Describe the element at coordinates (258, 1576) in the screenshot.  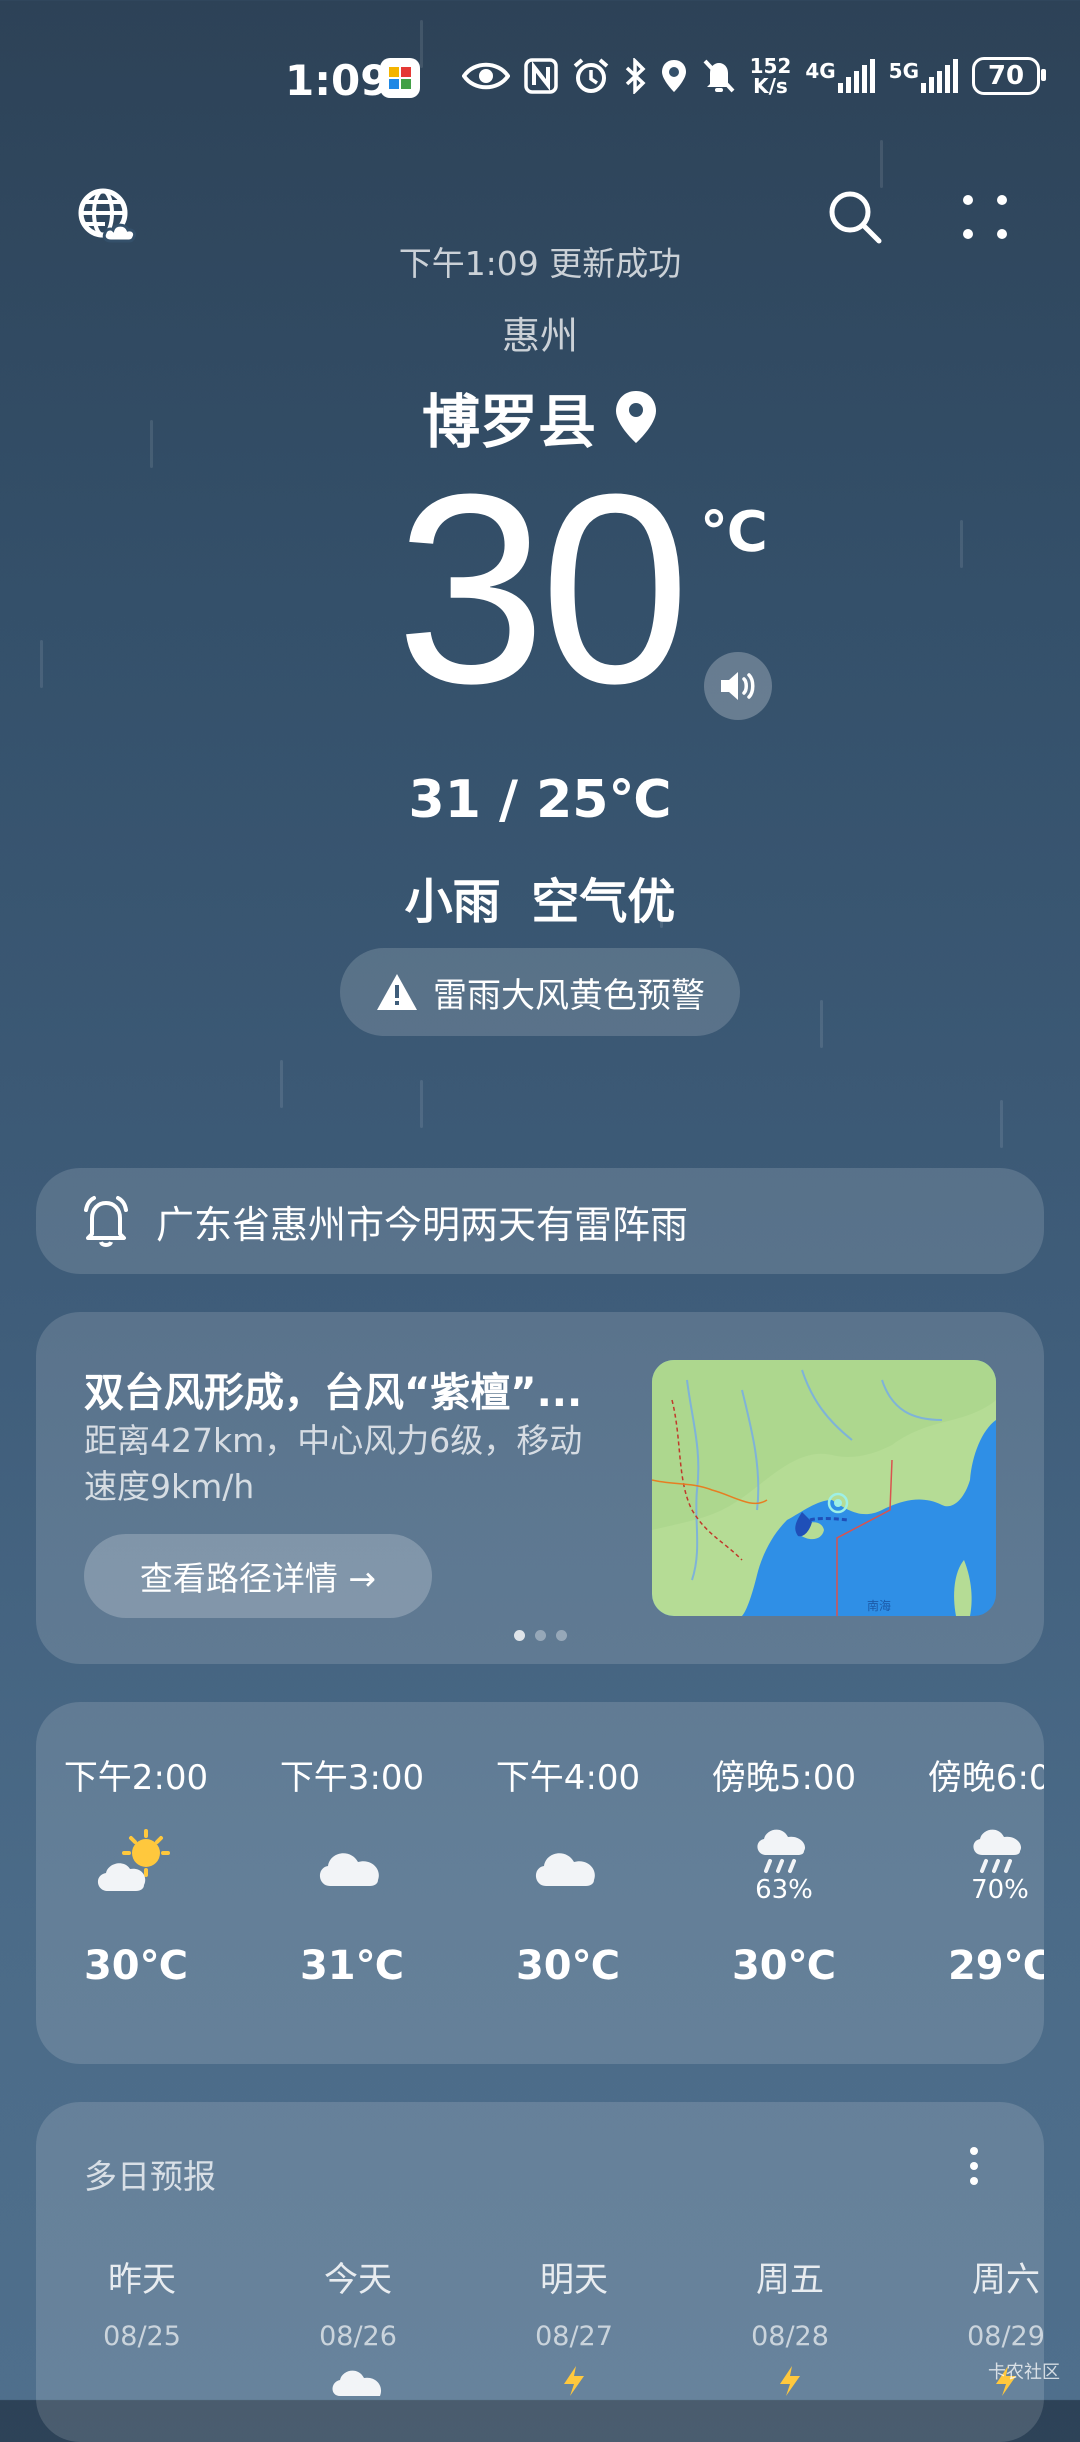
I see `typhoon-path-details-button: 查看路径详情 →` at that location.